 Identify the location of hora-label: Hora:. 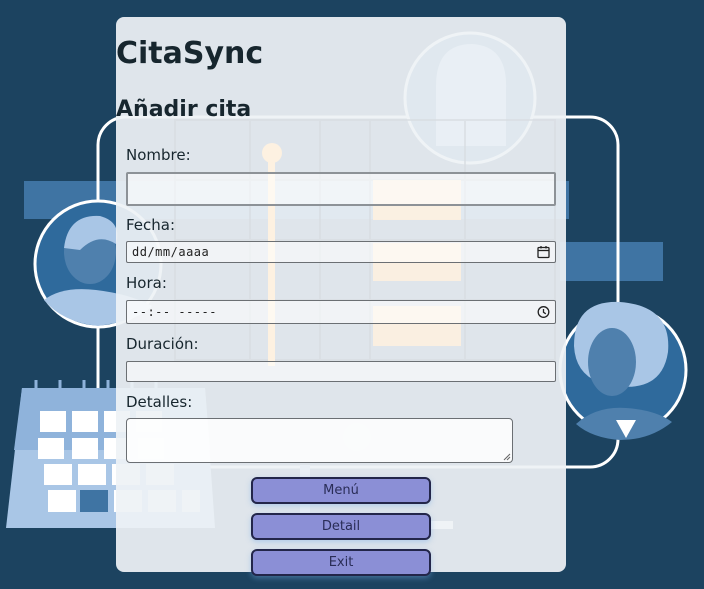
(146, 283).